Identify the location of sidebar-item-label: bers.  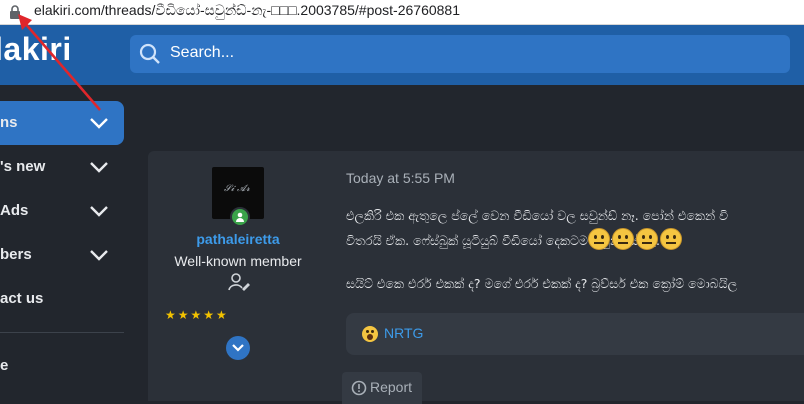
(16, 254).